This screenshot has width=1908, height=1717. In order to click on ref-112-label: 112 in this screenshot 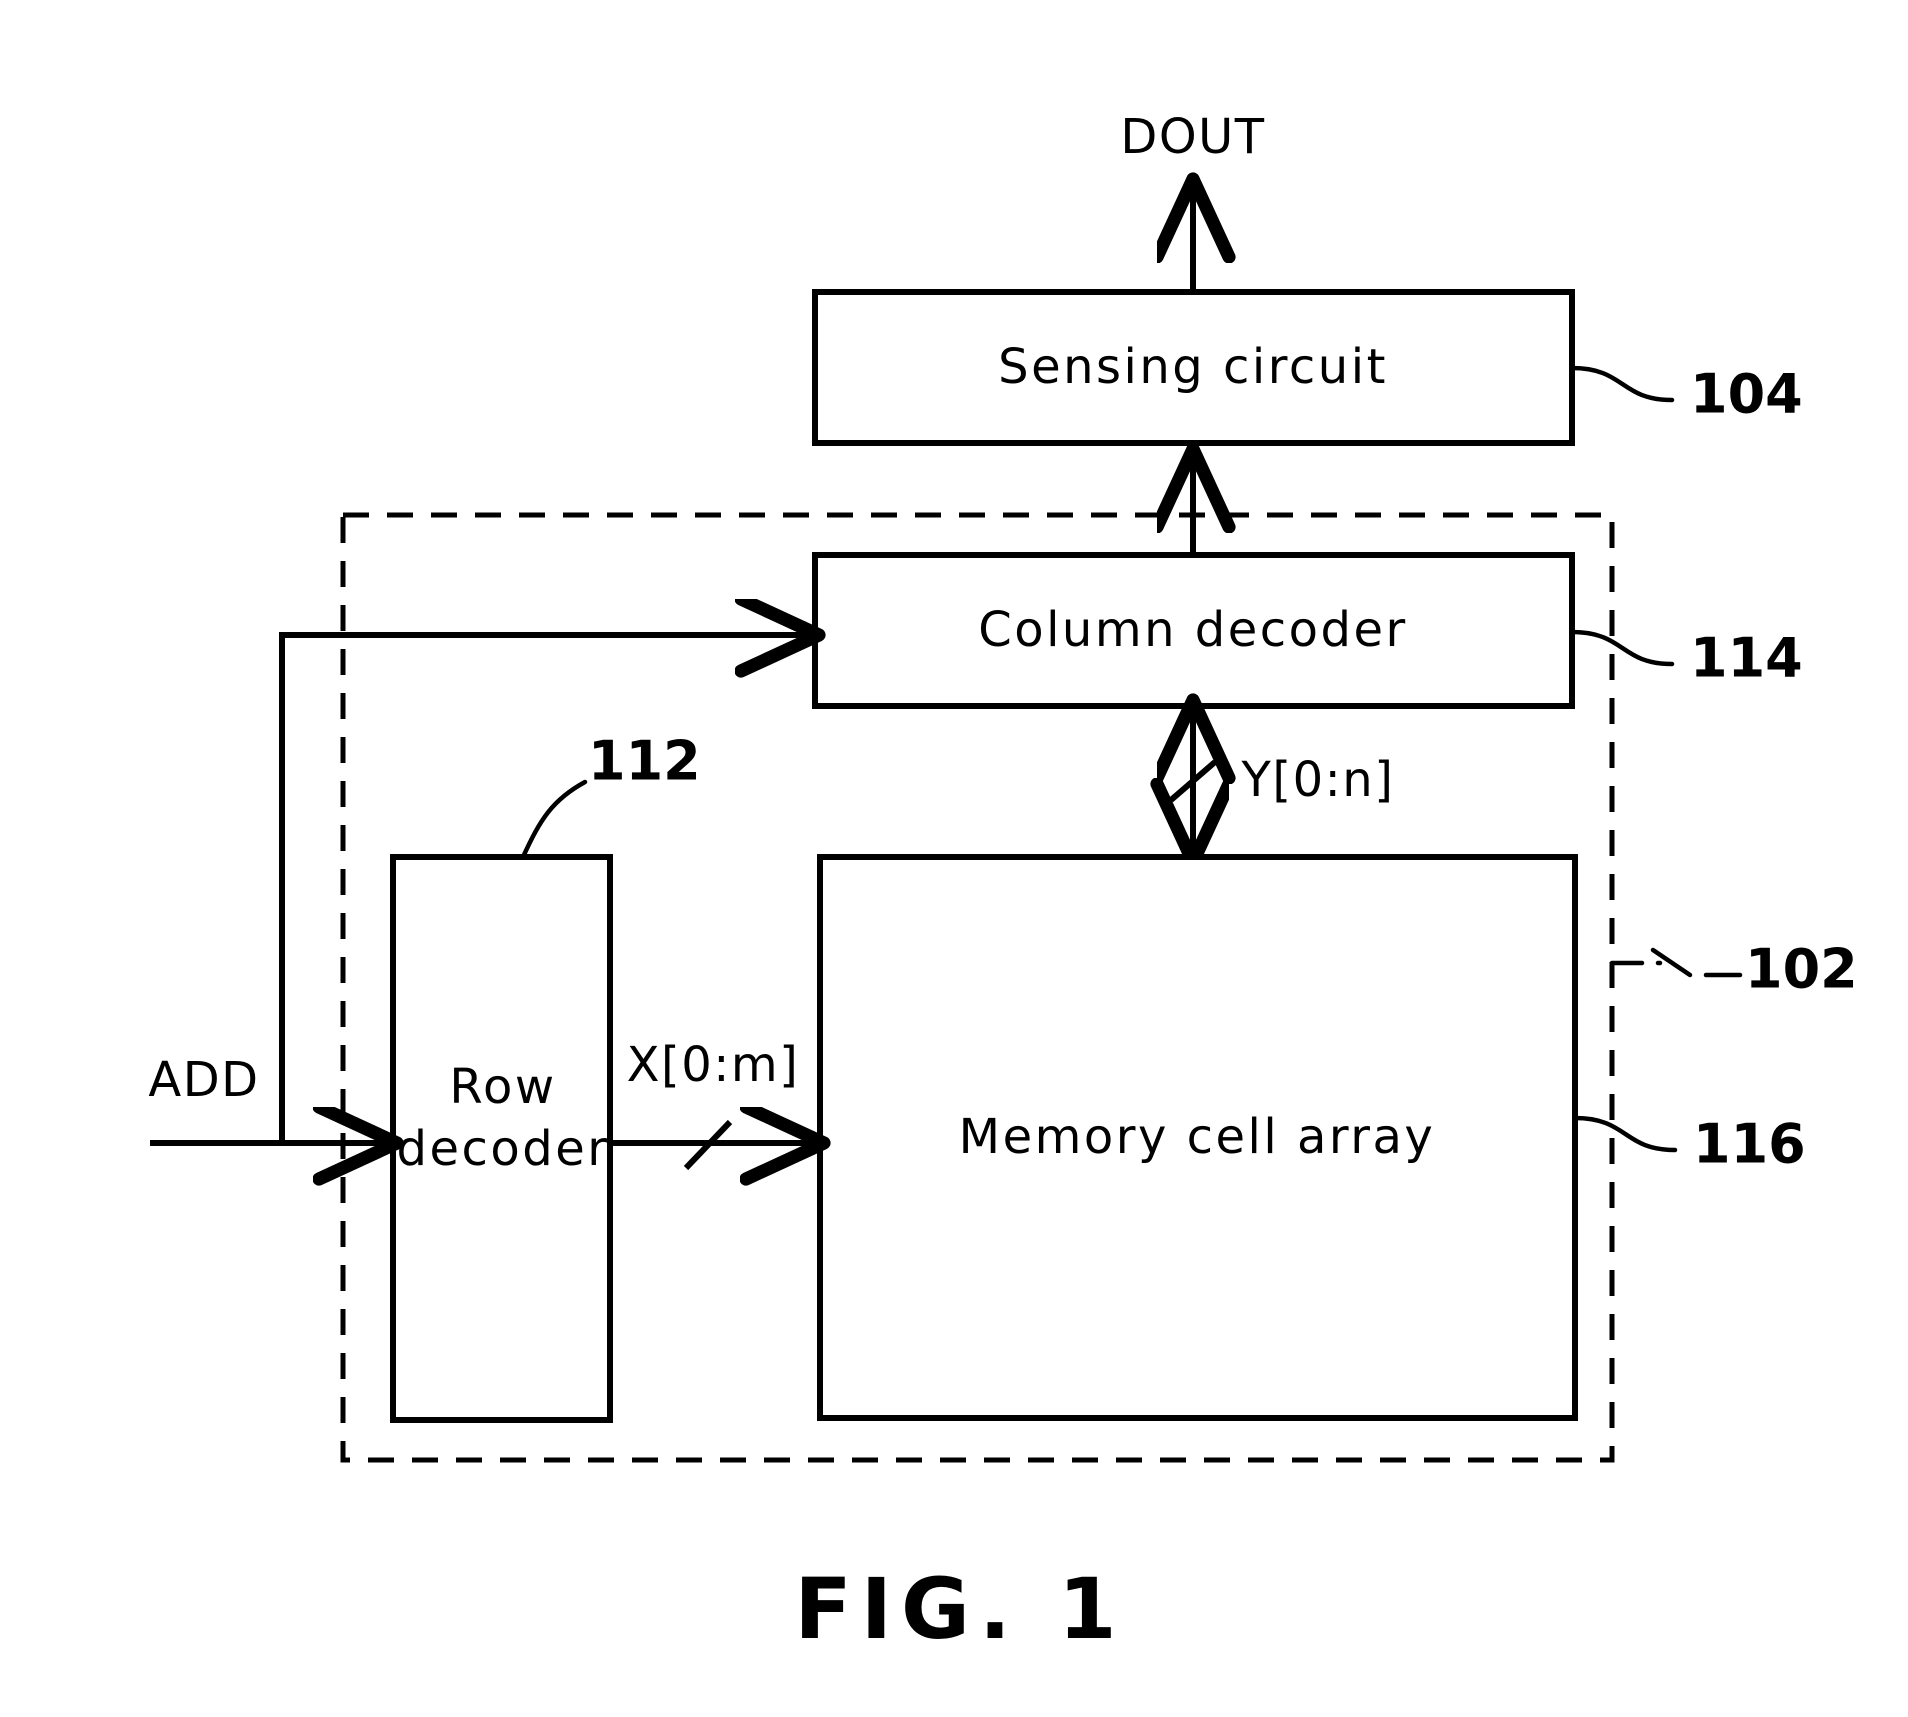, I will do `click(644, 761)`.